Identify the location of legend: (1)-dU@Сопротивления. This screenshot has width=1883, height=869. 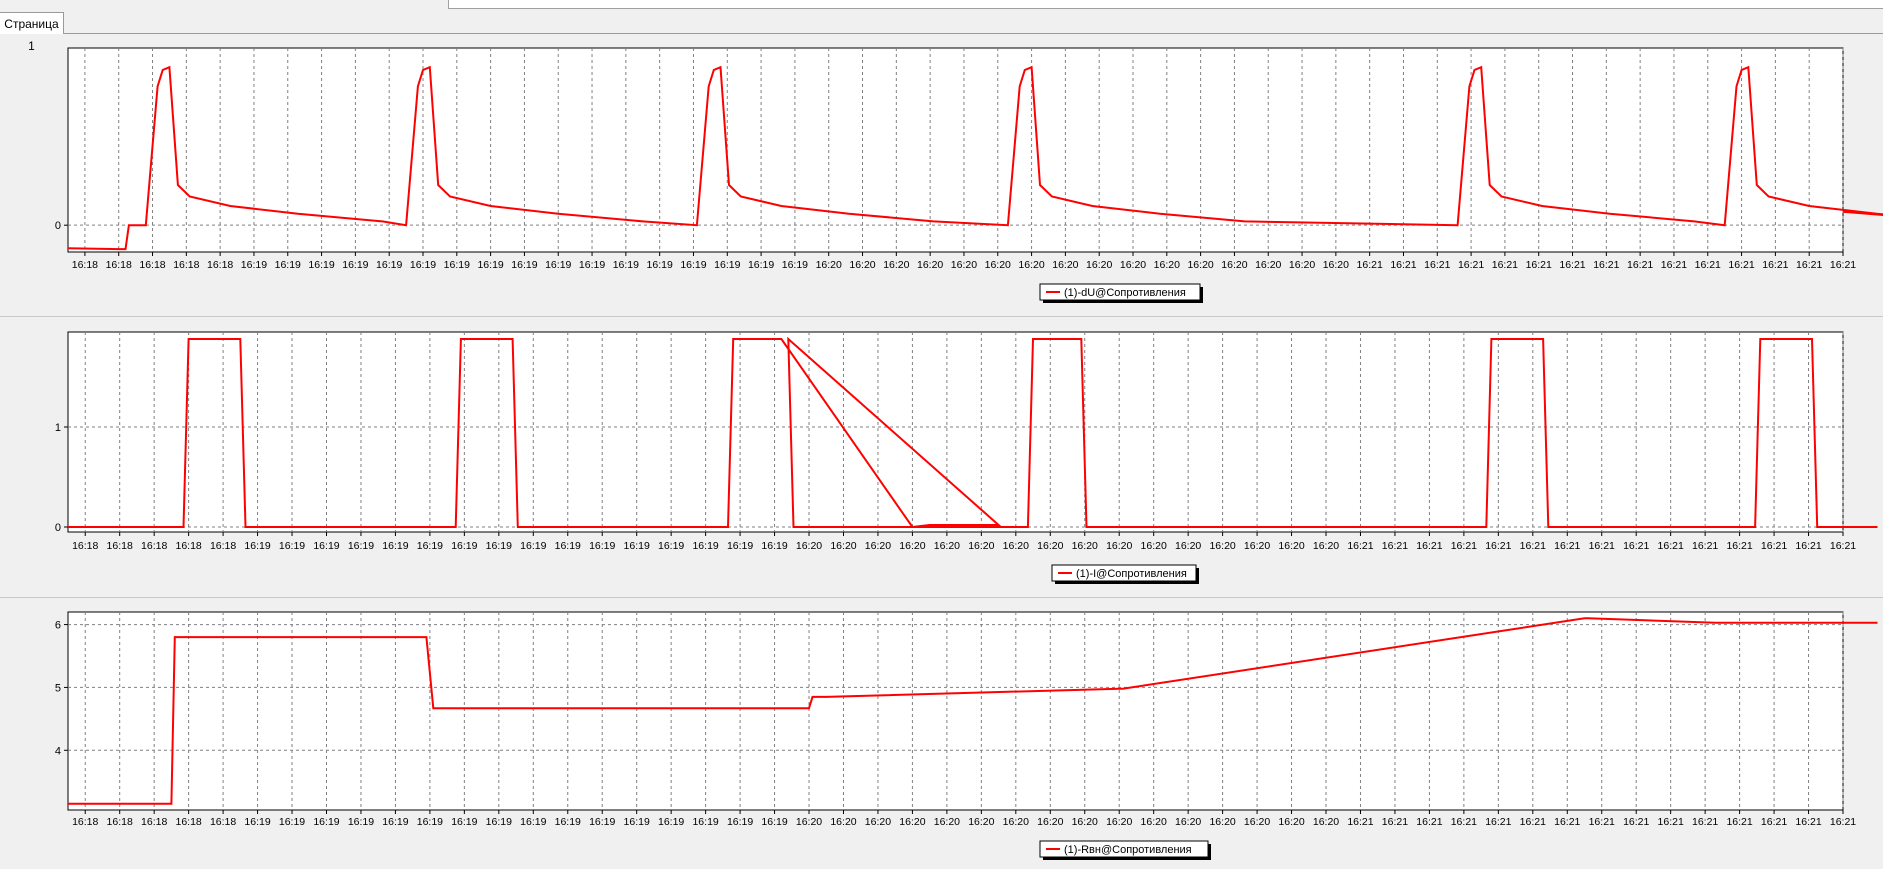
(1121, 293).